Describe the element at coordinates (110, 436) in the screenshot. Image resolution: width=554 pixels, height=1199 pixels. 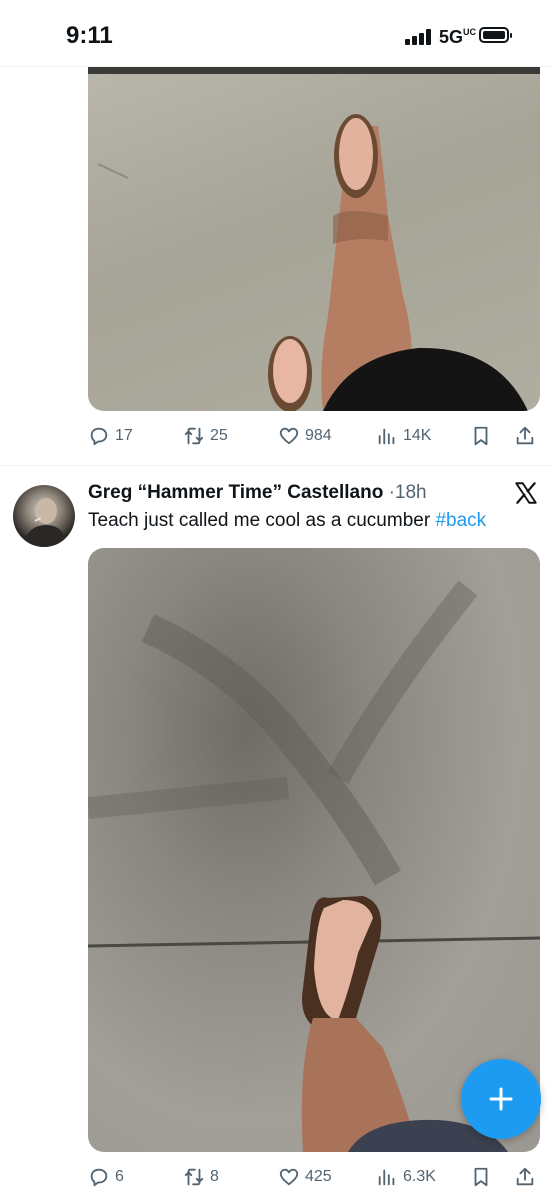
I see `reply-button: 17` at that location.